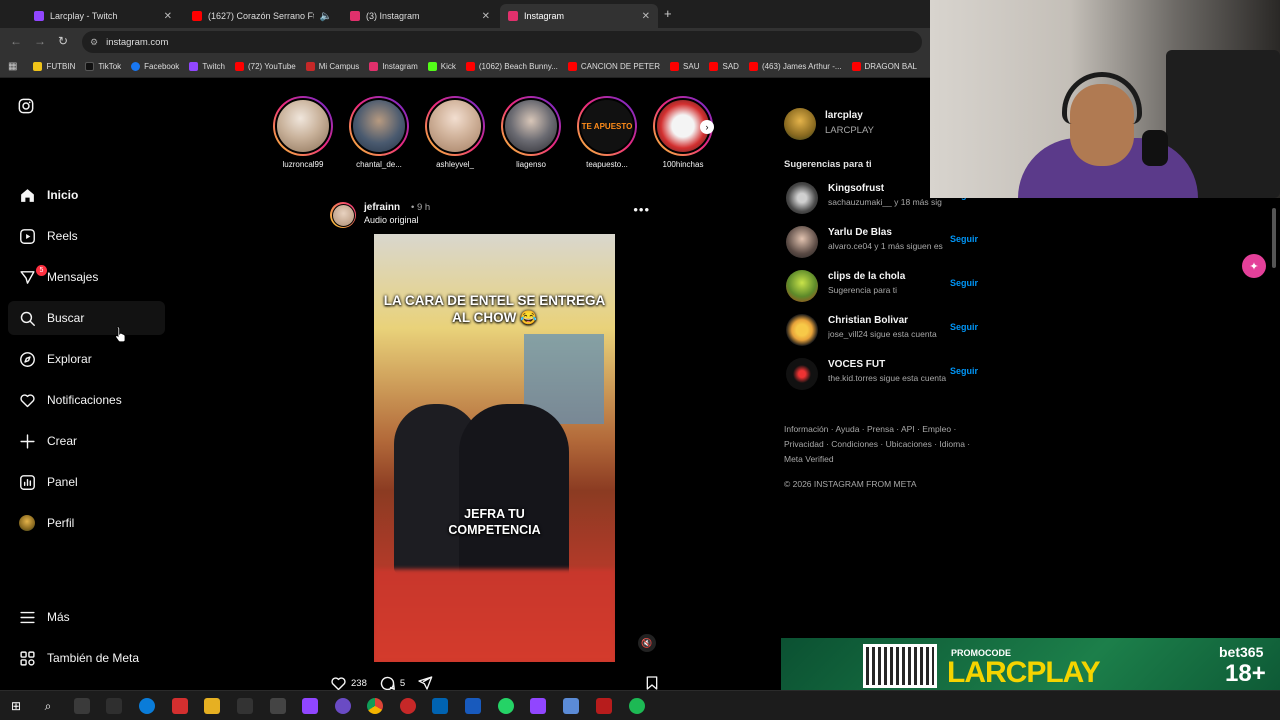 The height and width of the screenshot is (720, 1280). I want to click on scrollbar-thumb, so click(1274, 238).